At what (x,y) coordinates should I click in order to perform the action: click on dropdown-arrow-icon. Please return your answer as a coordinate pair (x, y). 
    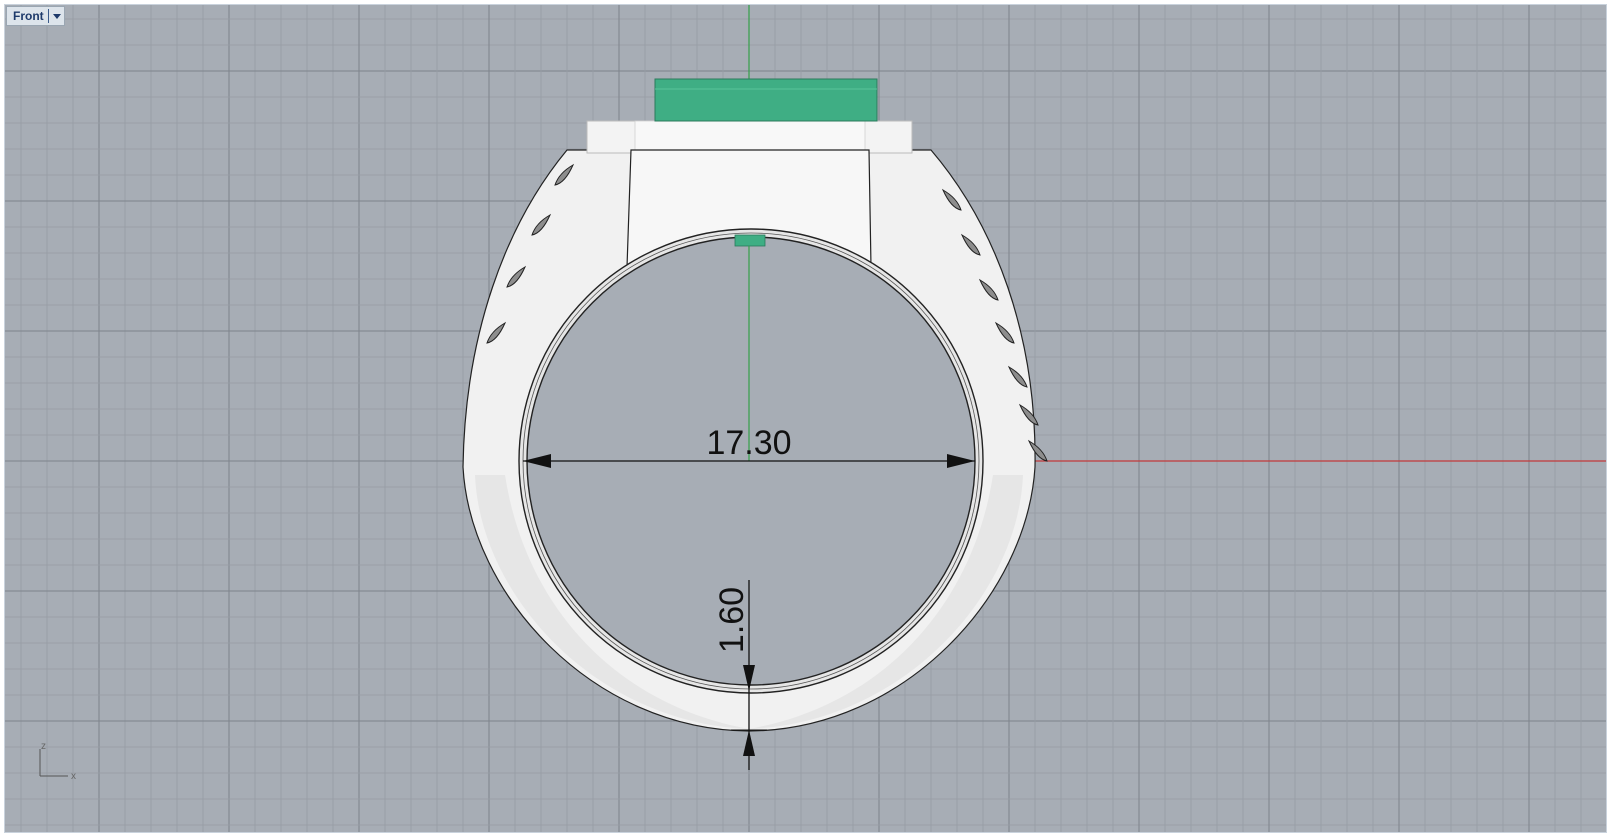
    Looking at the image, I should click on (56, 16).